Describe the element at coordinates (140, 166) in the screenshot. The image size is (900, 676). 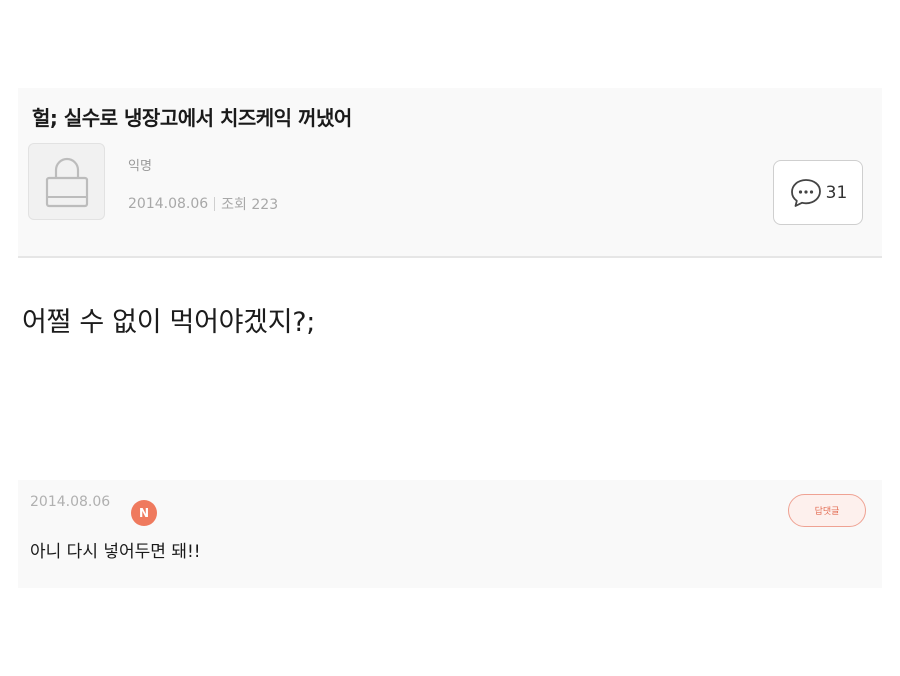
I see `author-name: 익명` at that location.